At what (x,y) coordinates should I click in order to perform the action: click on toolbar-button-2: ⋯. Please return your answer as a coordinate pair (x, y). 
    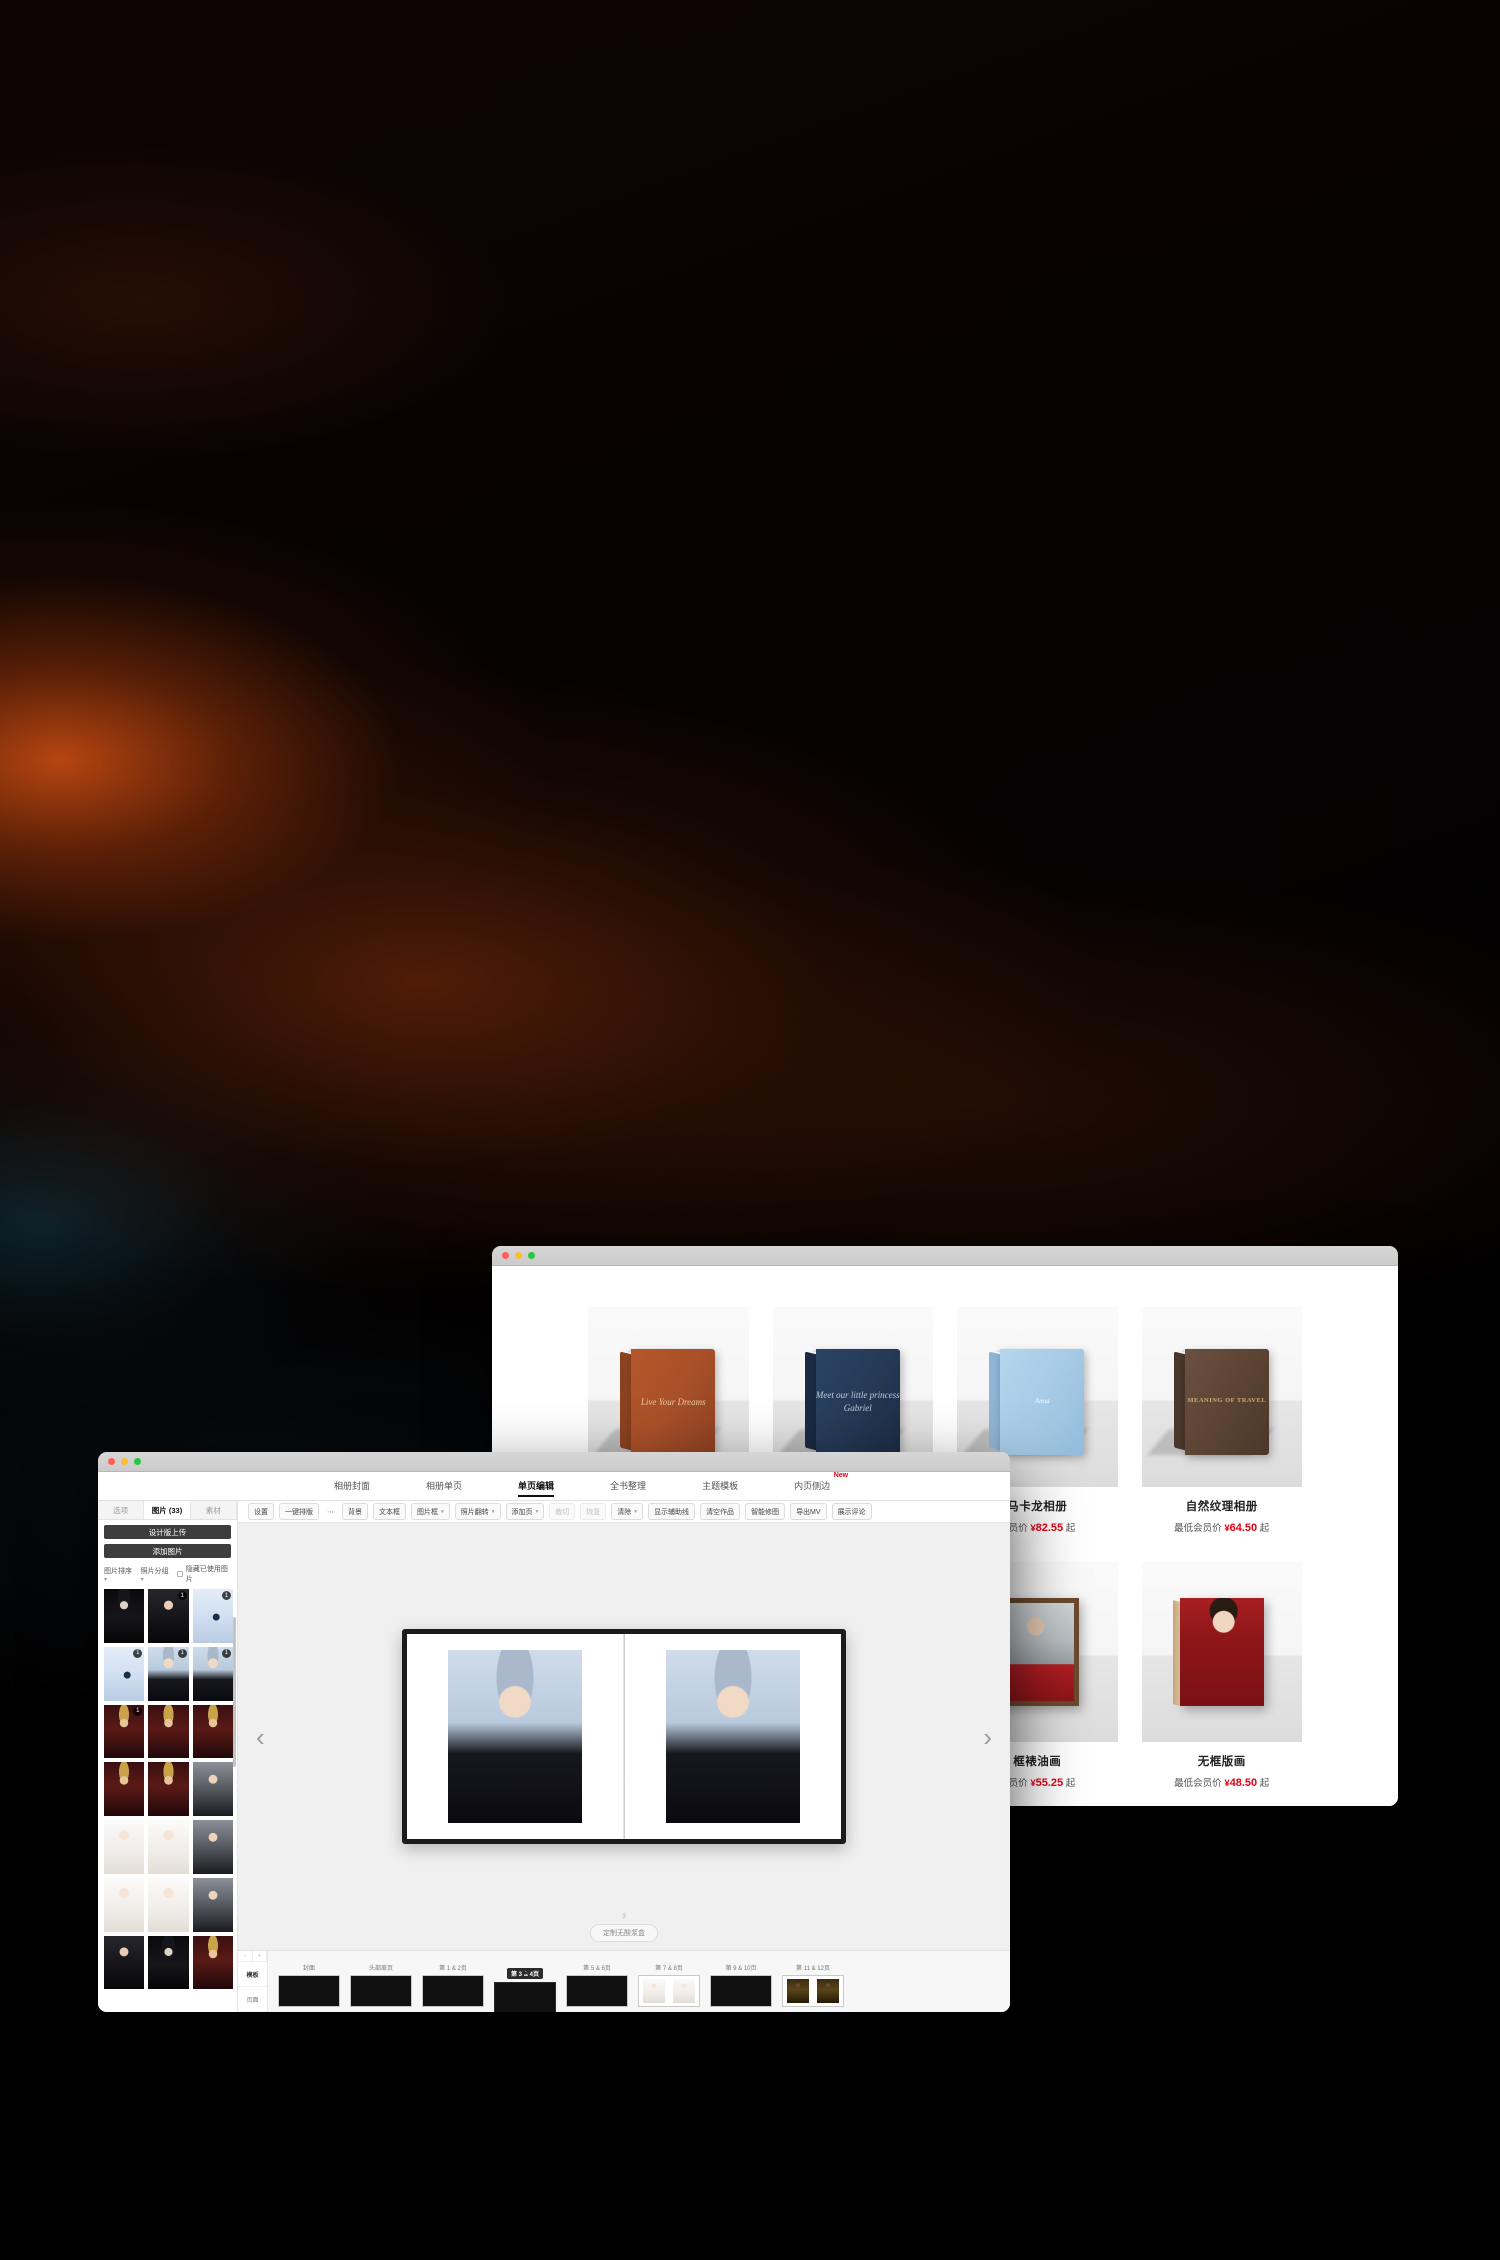
    Looking at the image, I should click on (330, 1511).